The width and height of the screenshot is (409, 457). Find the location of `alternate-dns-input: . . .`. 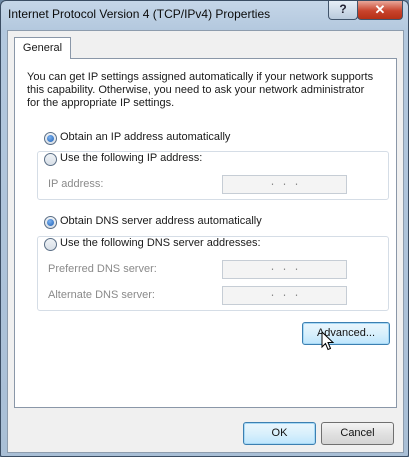

alternate-dns-input: . . . is located at coordinates (284, 295).